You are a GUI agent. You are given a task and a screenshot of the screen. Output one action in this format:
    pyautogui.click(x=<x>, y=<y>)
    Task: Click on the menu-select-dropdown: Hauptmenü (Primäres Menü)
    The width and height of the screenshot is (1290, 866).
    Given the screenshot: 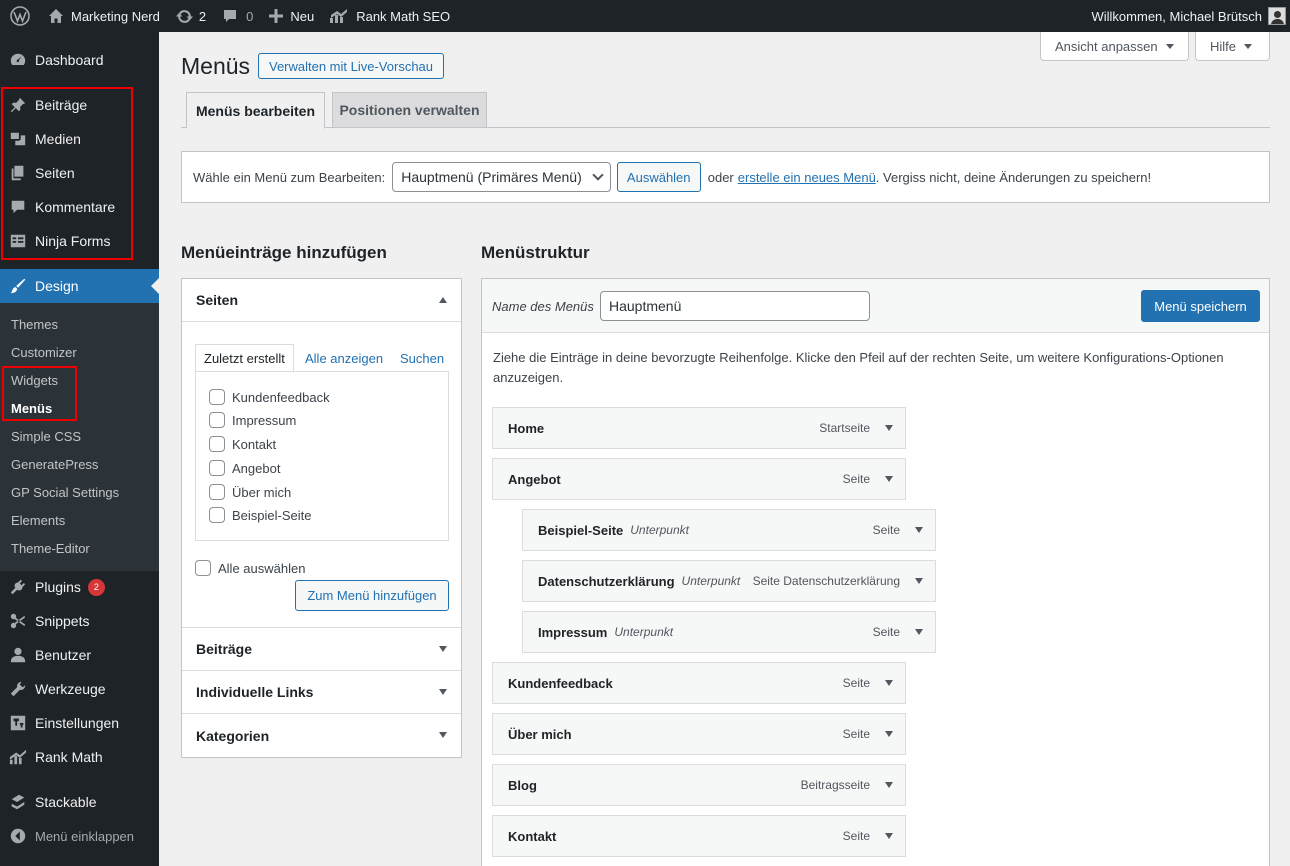 What is the action you would take?
    pyautogui.click(x=501, y=177)
    